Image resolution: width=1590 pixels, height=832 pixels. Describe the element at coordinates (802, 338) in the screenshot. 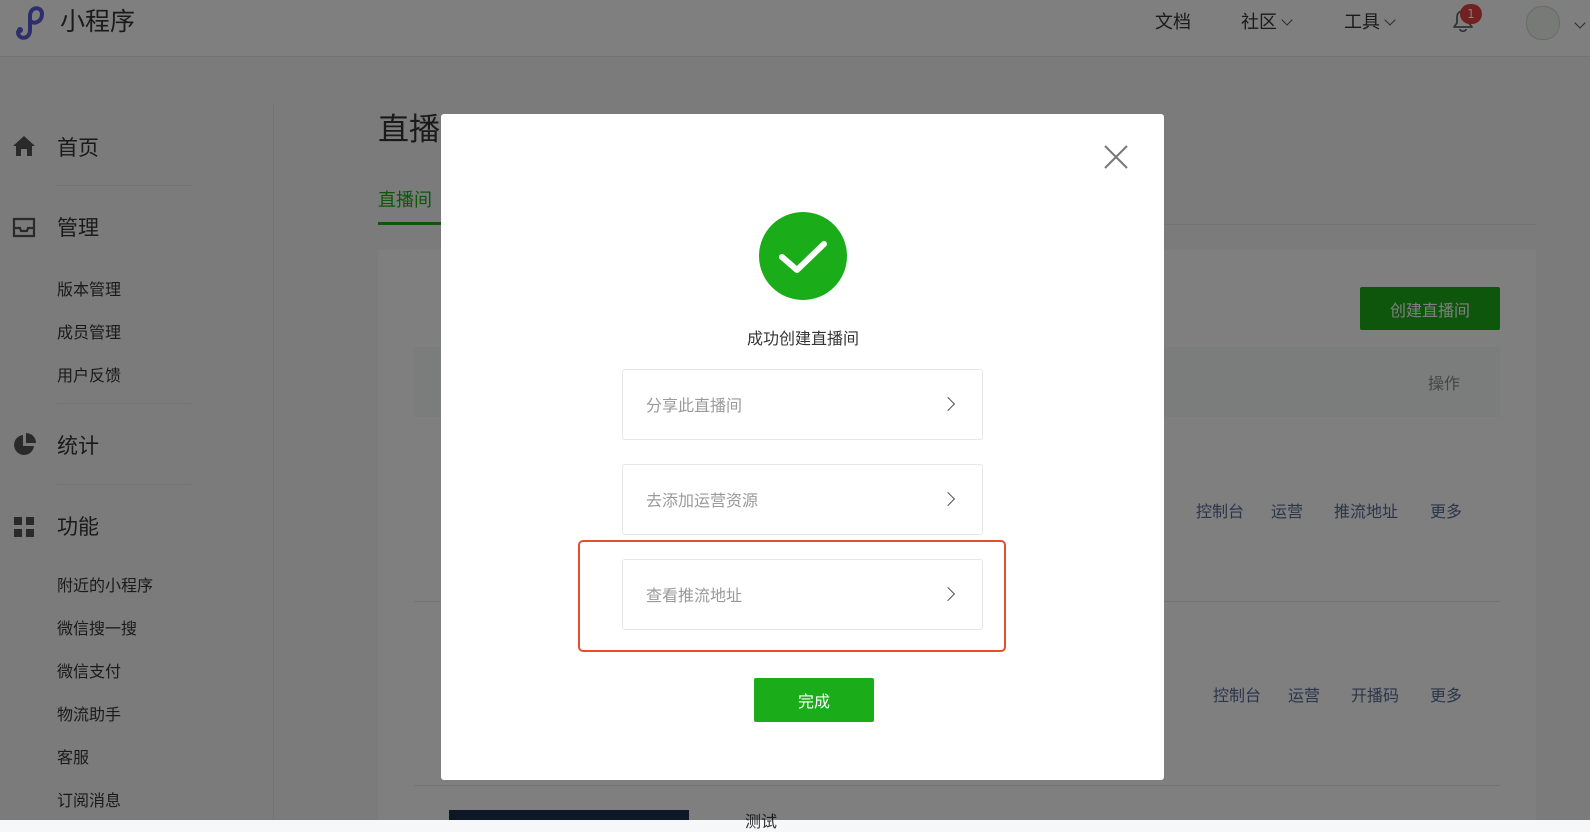

I see `success-message: 成功创建直播间` at that location.